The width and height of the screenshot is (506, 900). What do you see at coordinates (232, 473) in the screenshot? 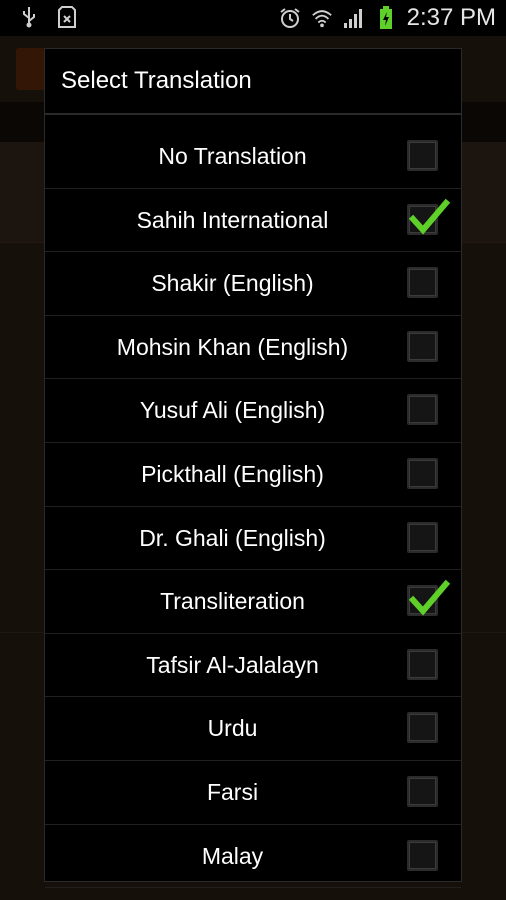
I see `translation-option-label: Pickthall (English)` at bounding box center [232, 473].